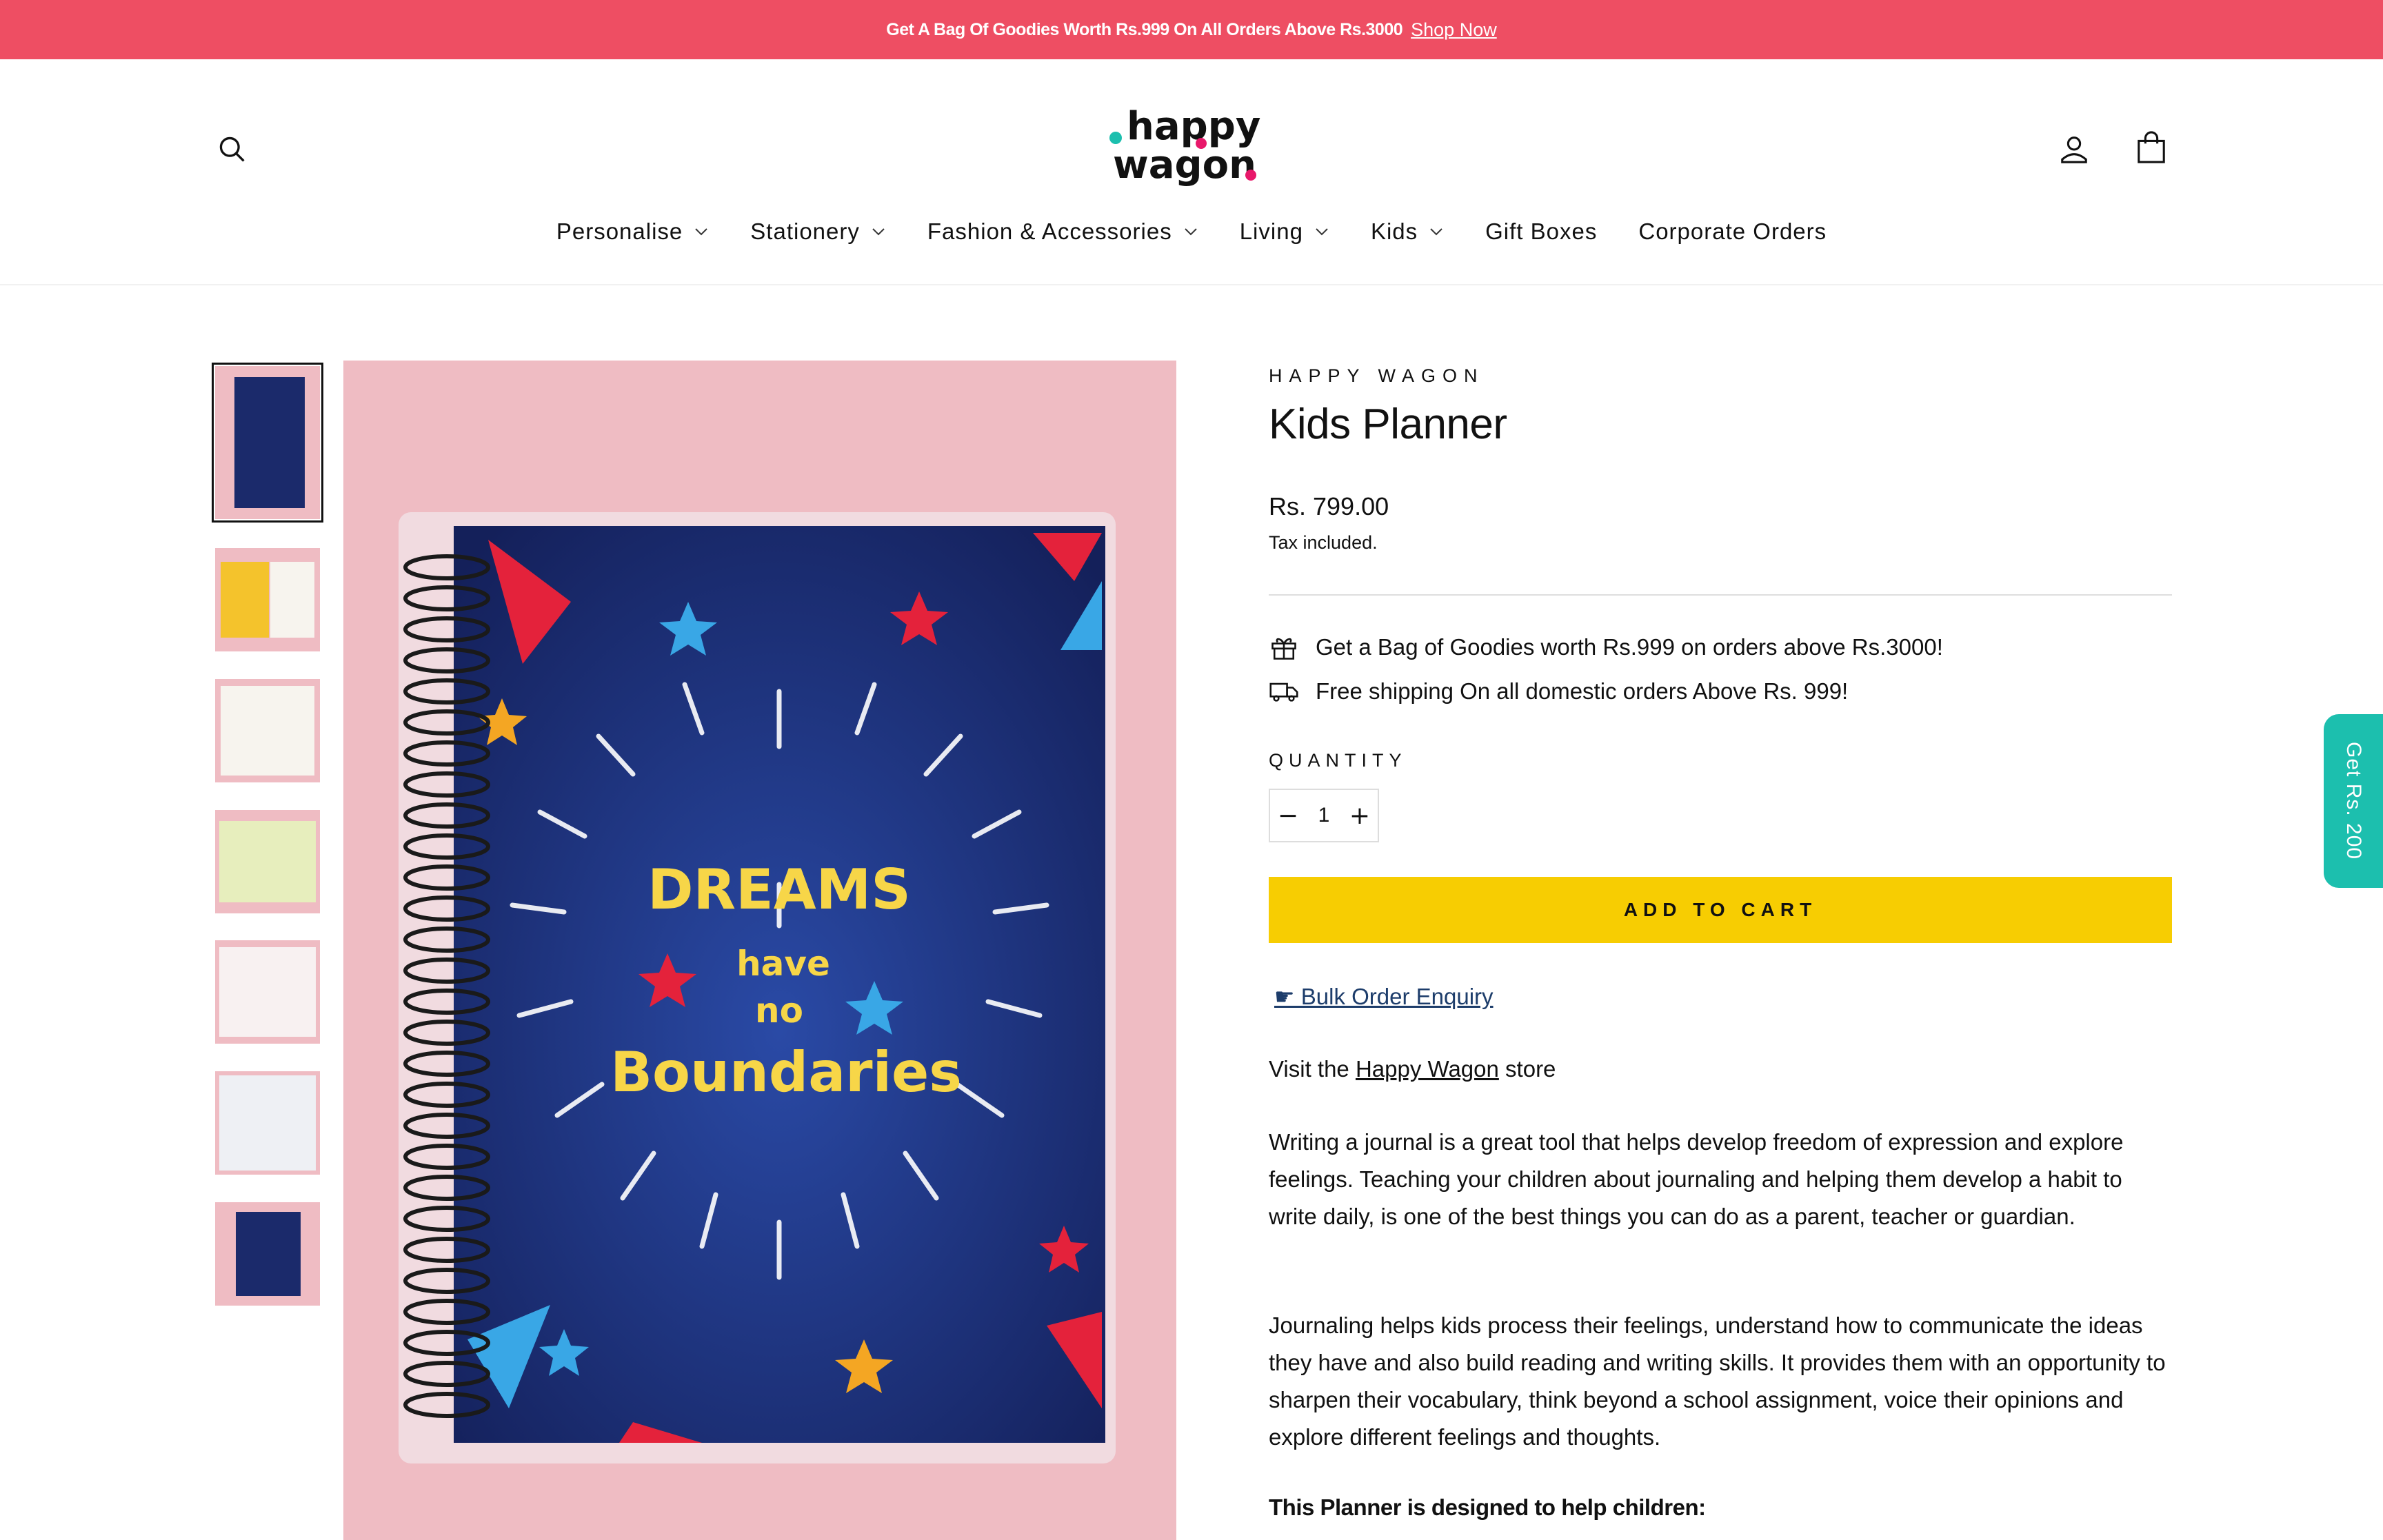 This screenshot has height=1540, width=2383. I want to click on truck-icon, so click(1283, 692).